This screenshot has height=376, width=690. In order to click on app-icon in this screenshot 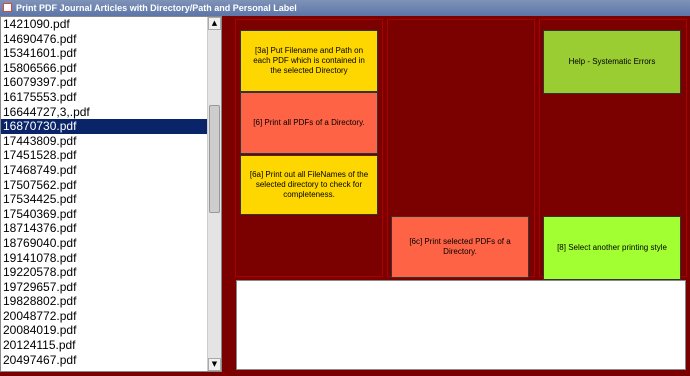, I will do `click(7, 7)`.